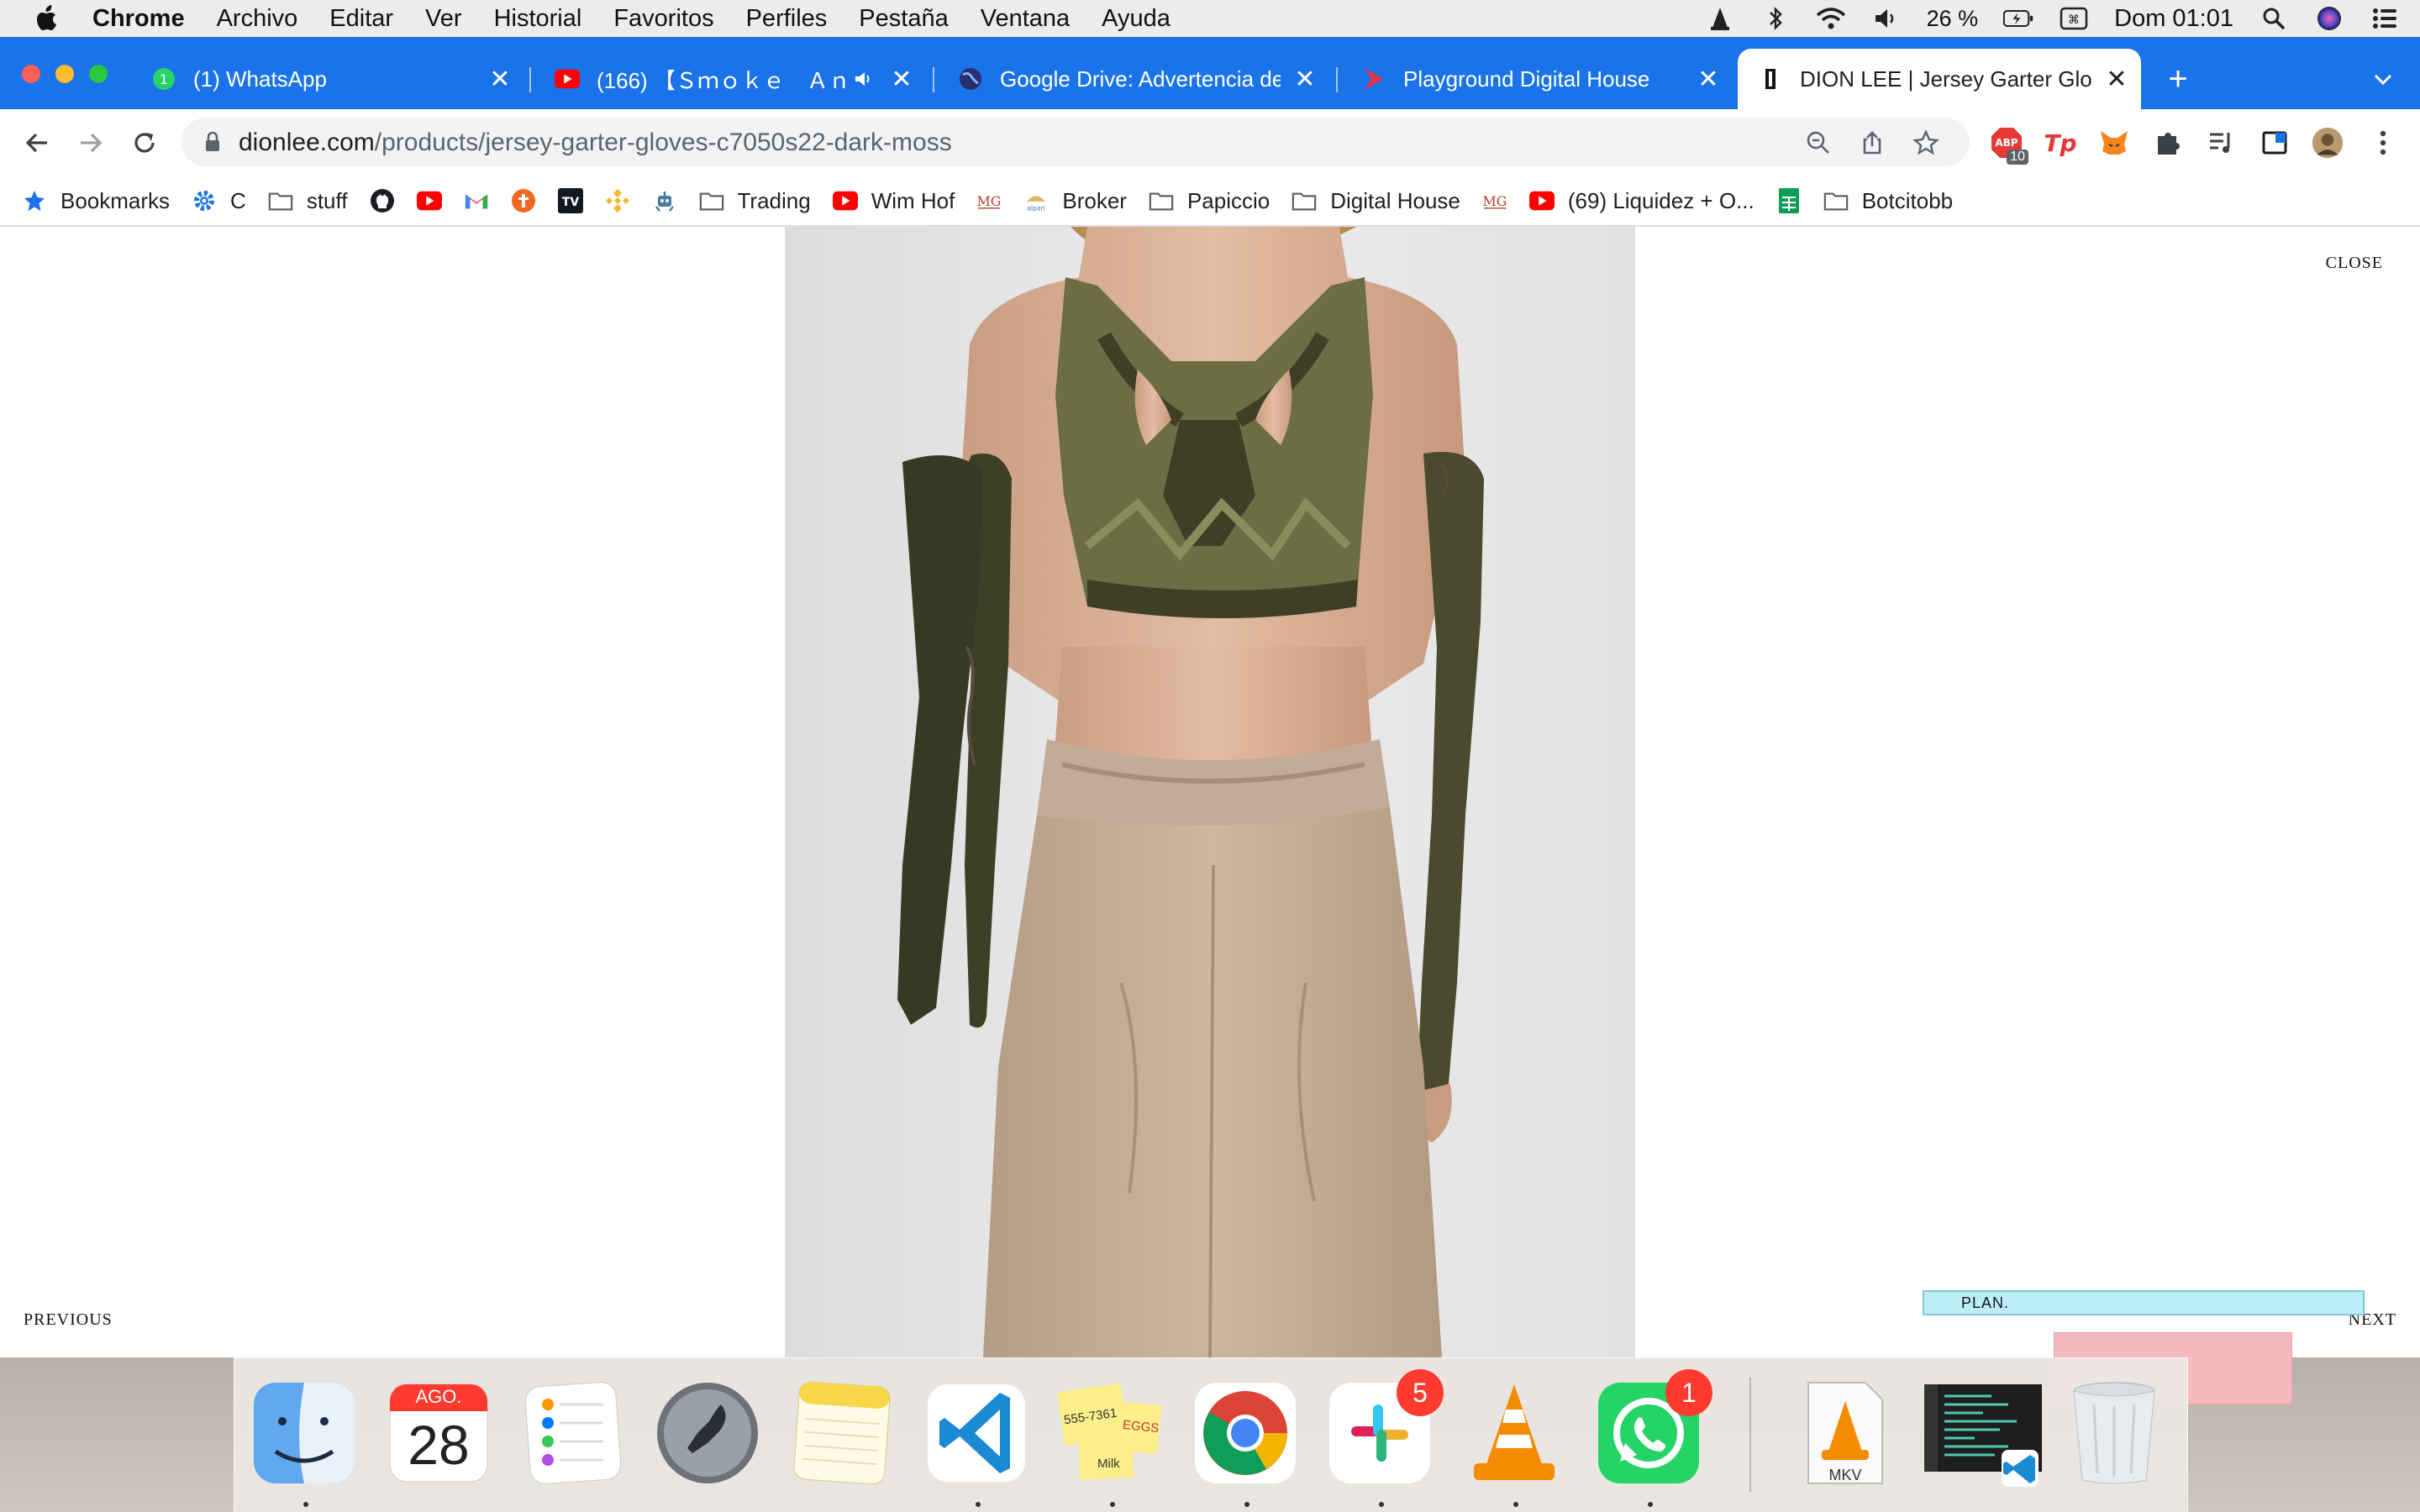  Describe the element at coordinates (98, 74) in the screenshot. I see `window-zoom-button` at that location.